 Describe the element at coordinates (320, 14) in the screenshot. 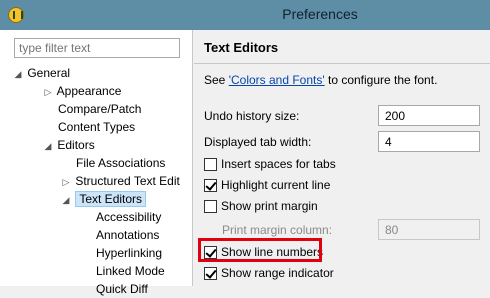

I see `window-title: Preferences` at that location.